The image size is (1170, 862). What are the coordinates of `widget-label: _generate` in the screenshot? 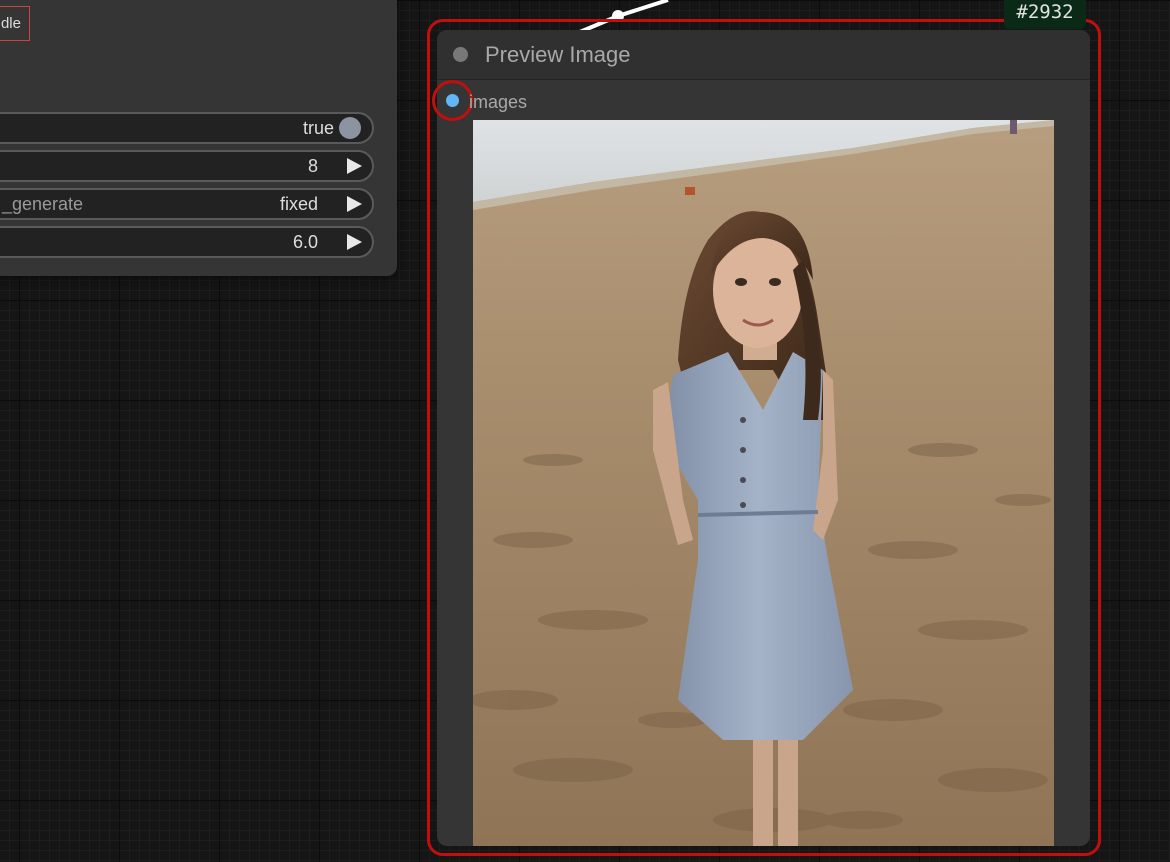 It's located at (43, 204).